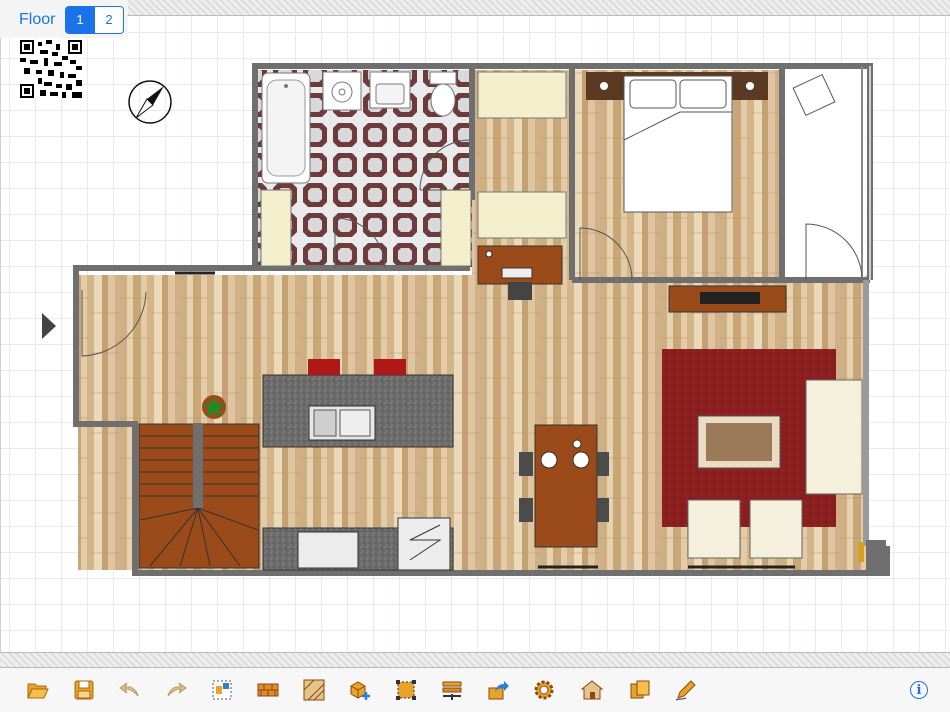  Describe the element at coordinates (176, 690) in the screenshot. I see `redo-icon` at that location.